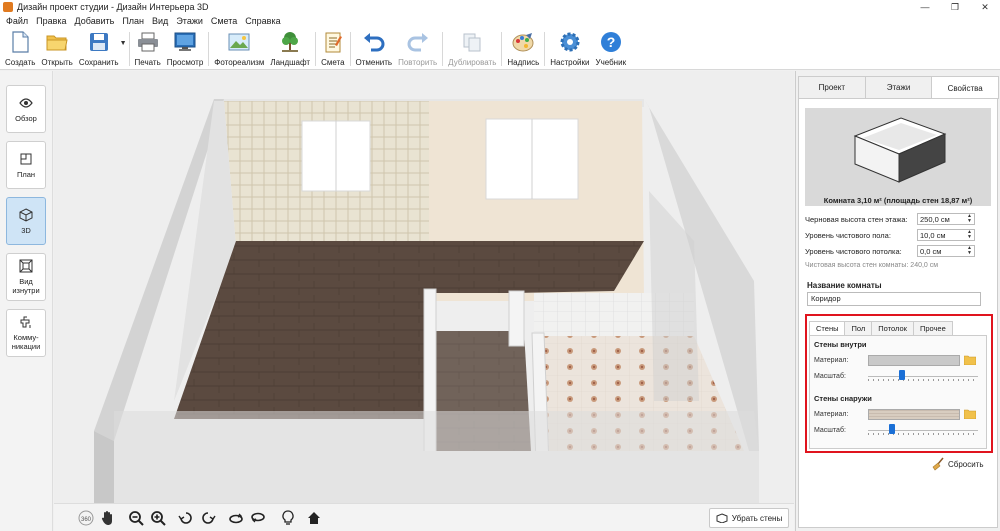 The image size is (1000, 531). Describe the element at coordinates (938, 464) in the screenshot. I see `broom-icon` at that location.